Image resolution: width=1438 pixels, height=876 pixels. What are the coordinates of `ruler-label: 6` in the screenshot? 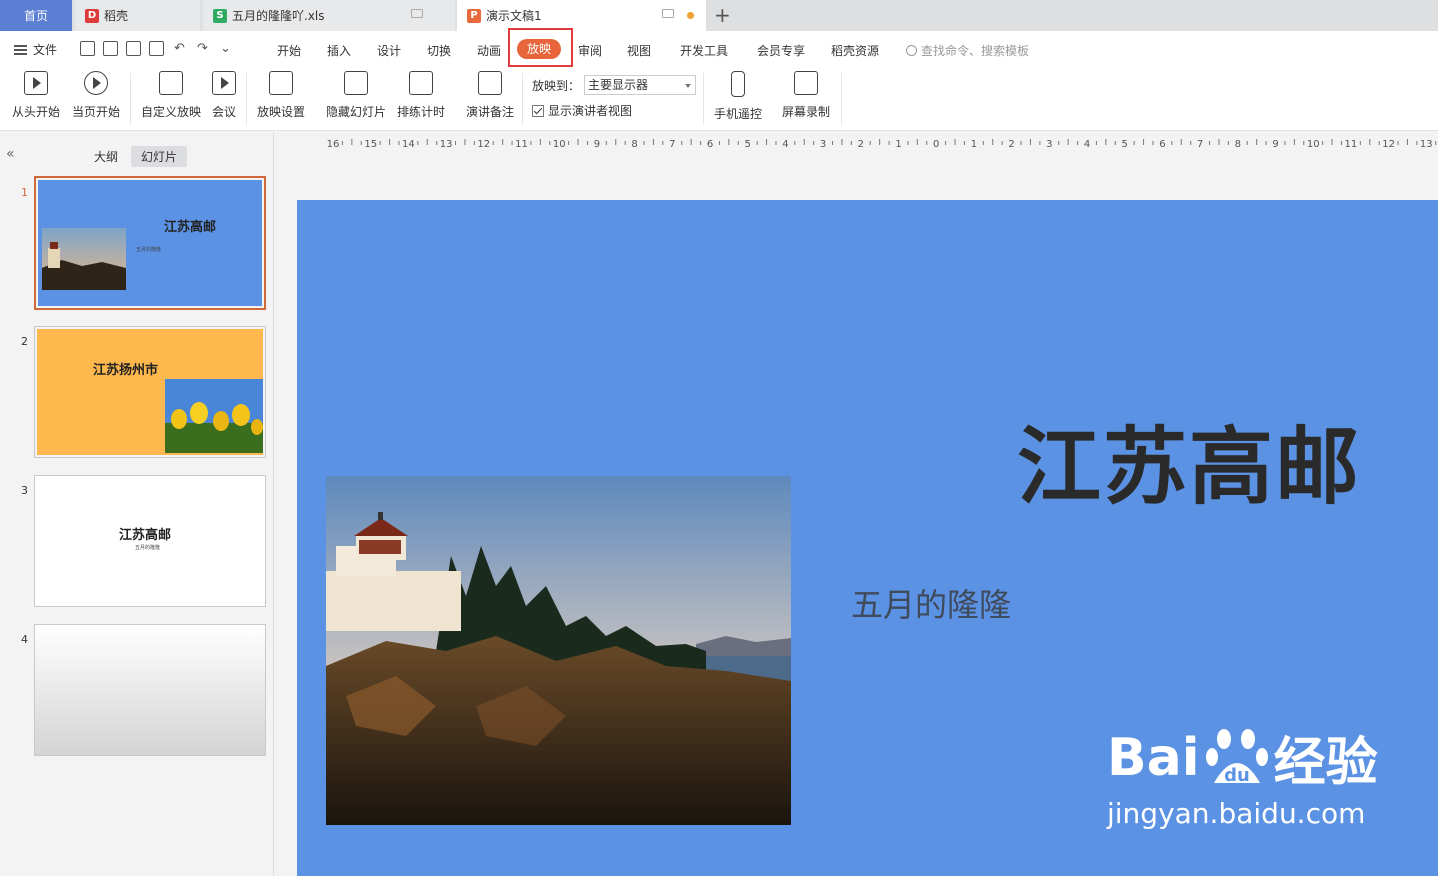 It's located at (1162, 144).